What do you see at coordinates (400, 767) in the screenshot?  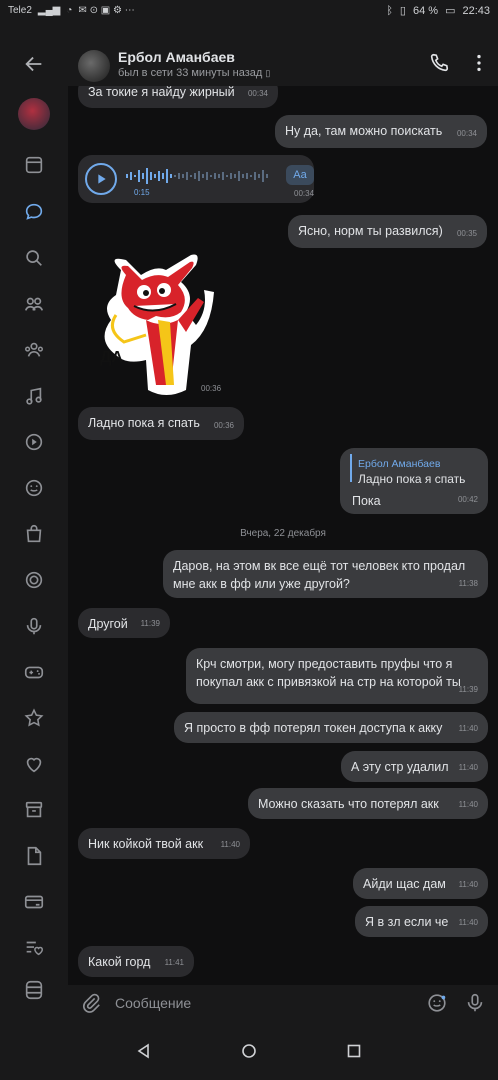 I see `message-text: А эту стр удалил` at bounding box center [400, 767].